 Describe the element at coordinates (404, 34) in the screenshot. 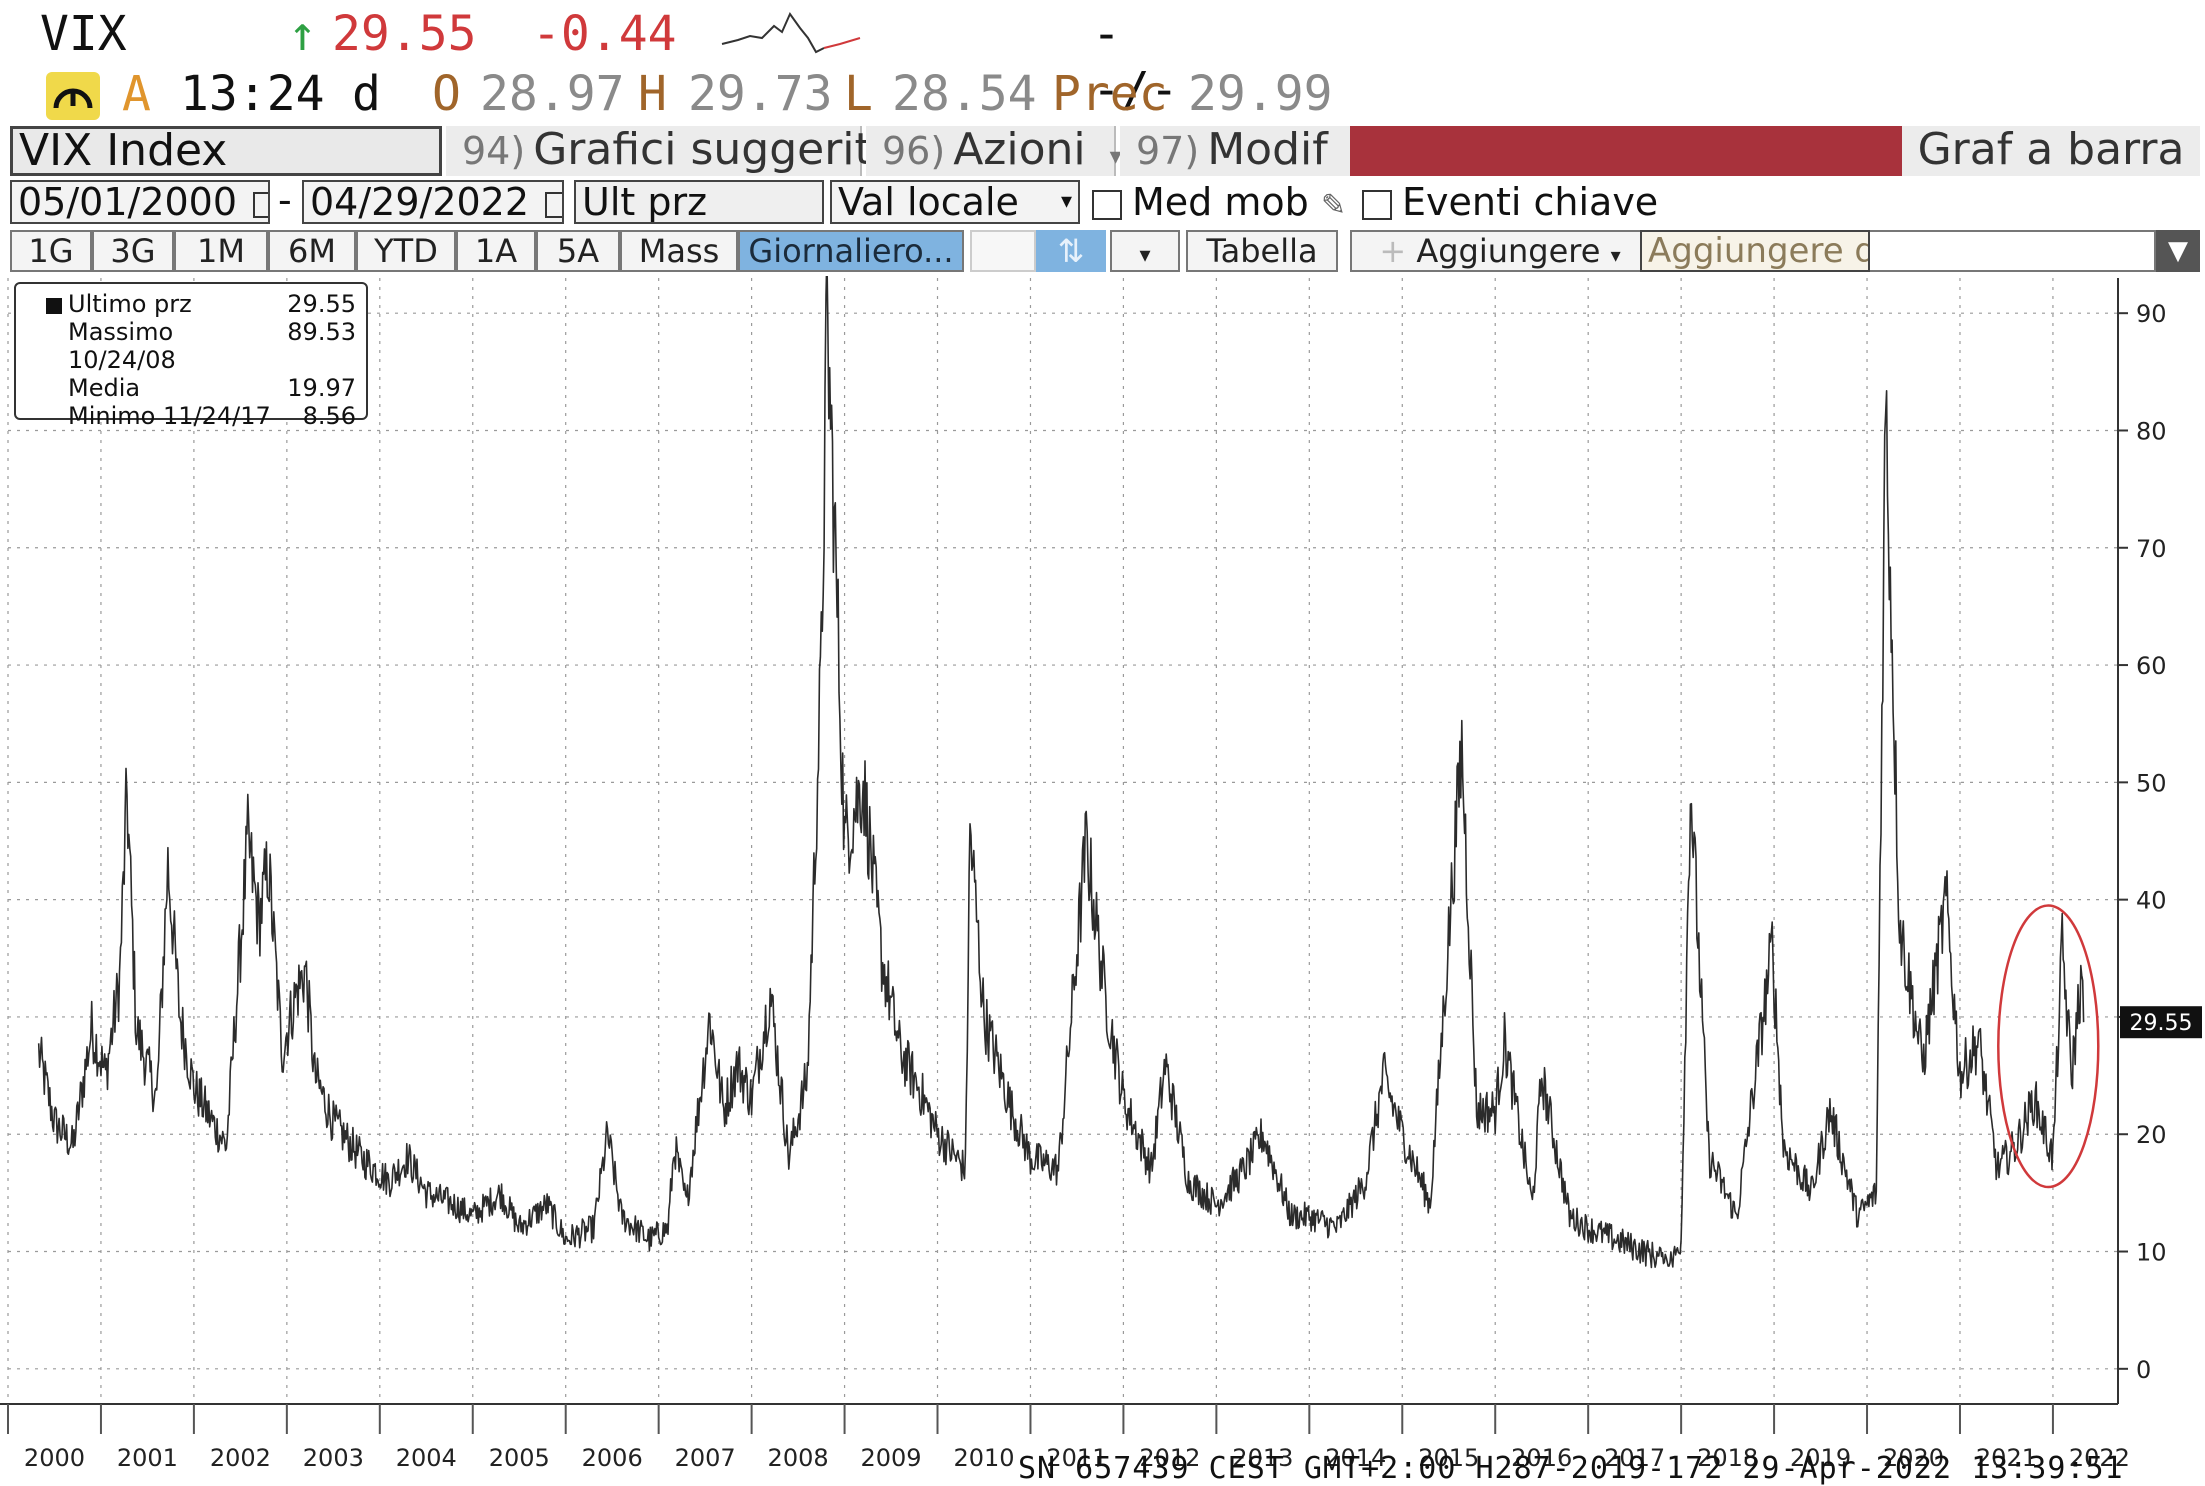

I see `last-price: 29.55` at that location.